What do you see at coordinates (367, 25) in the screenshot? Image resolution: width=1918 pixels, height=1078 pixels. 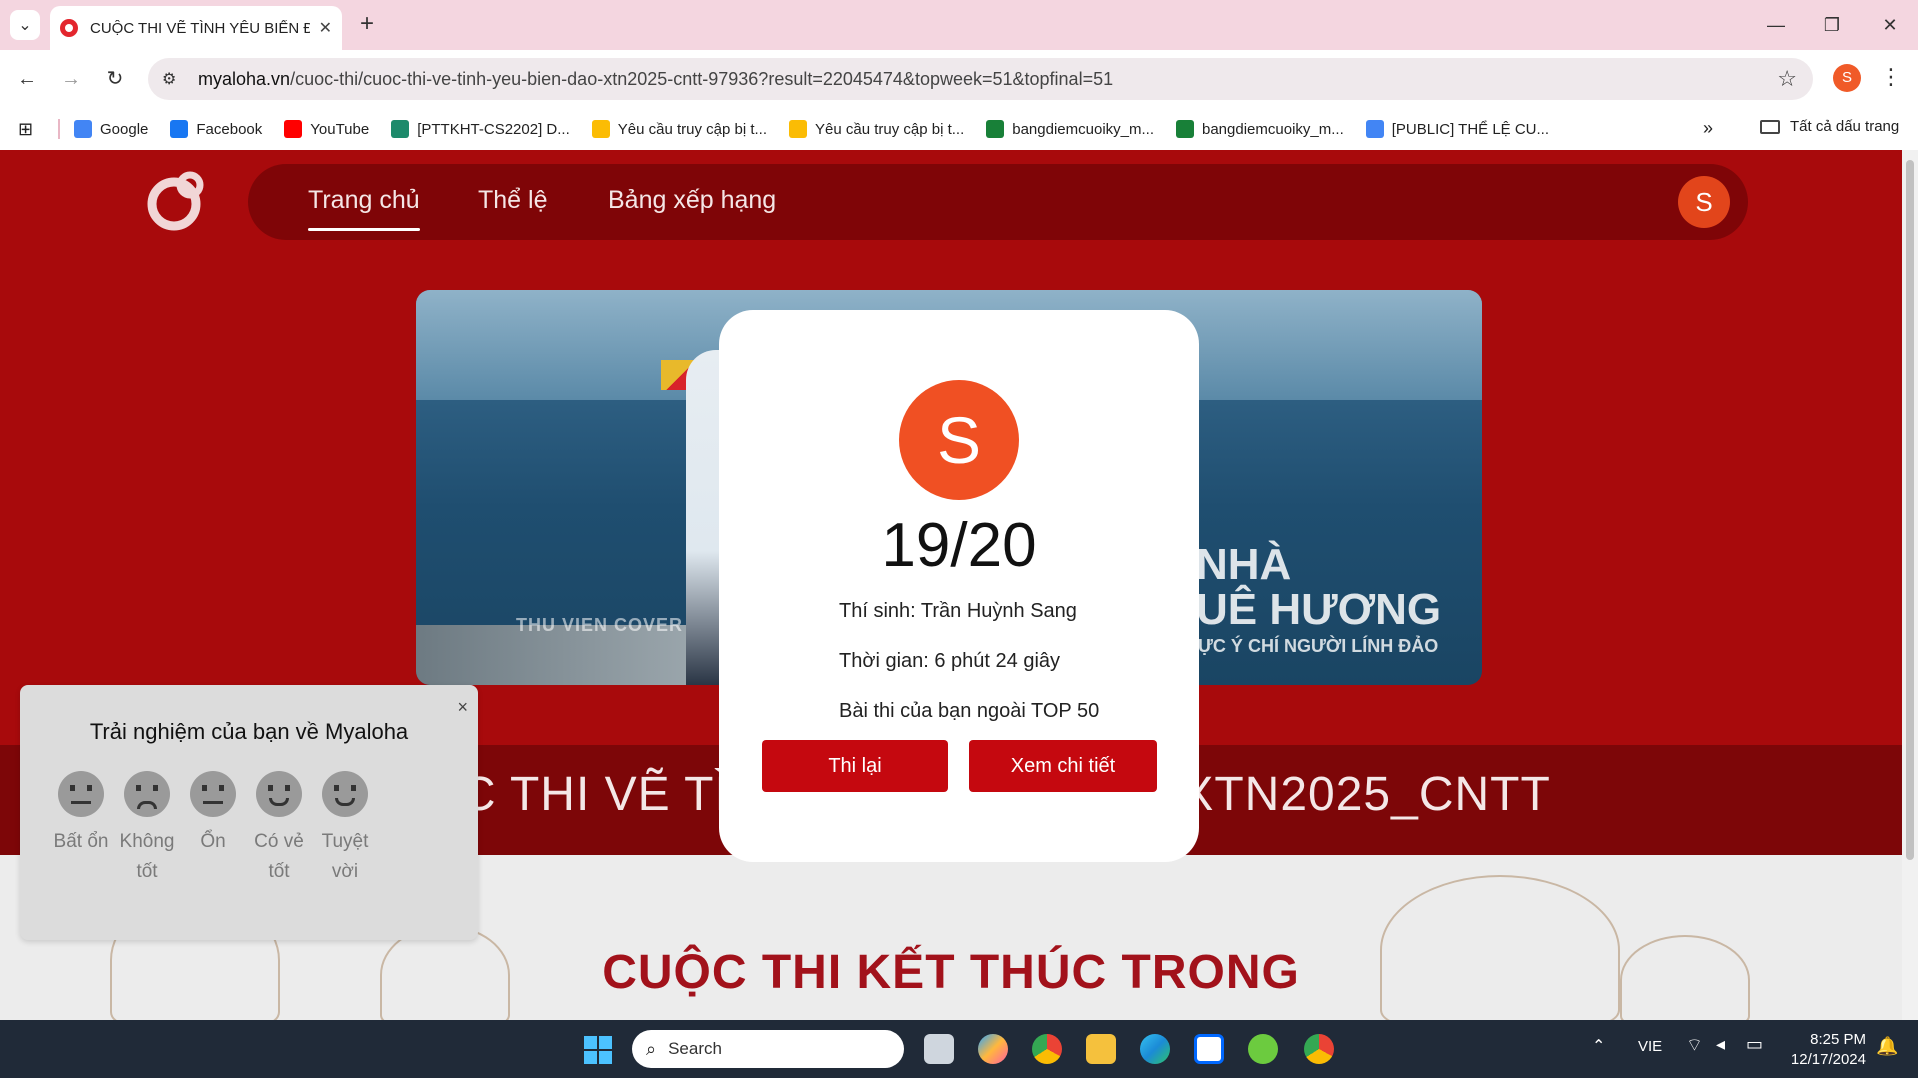 I see `new-tab-button: +` at bounding box center [367, 25].